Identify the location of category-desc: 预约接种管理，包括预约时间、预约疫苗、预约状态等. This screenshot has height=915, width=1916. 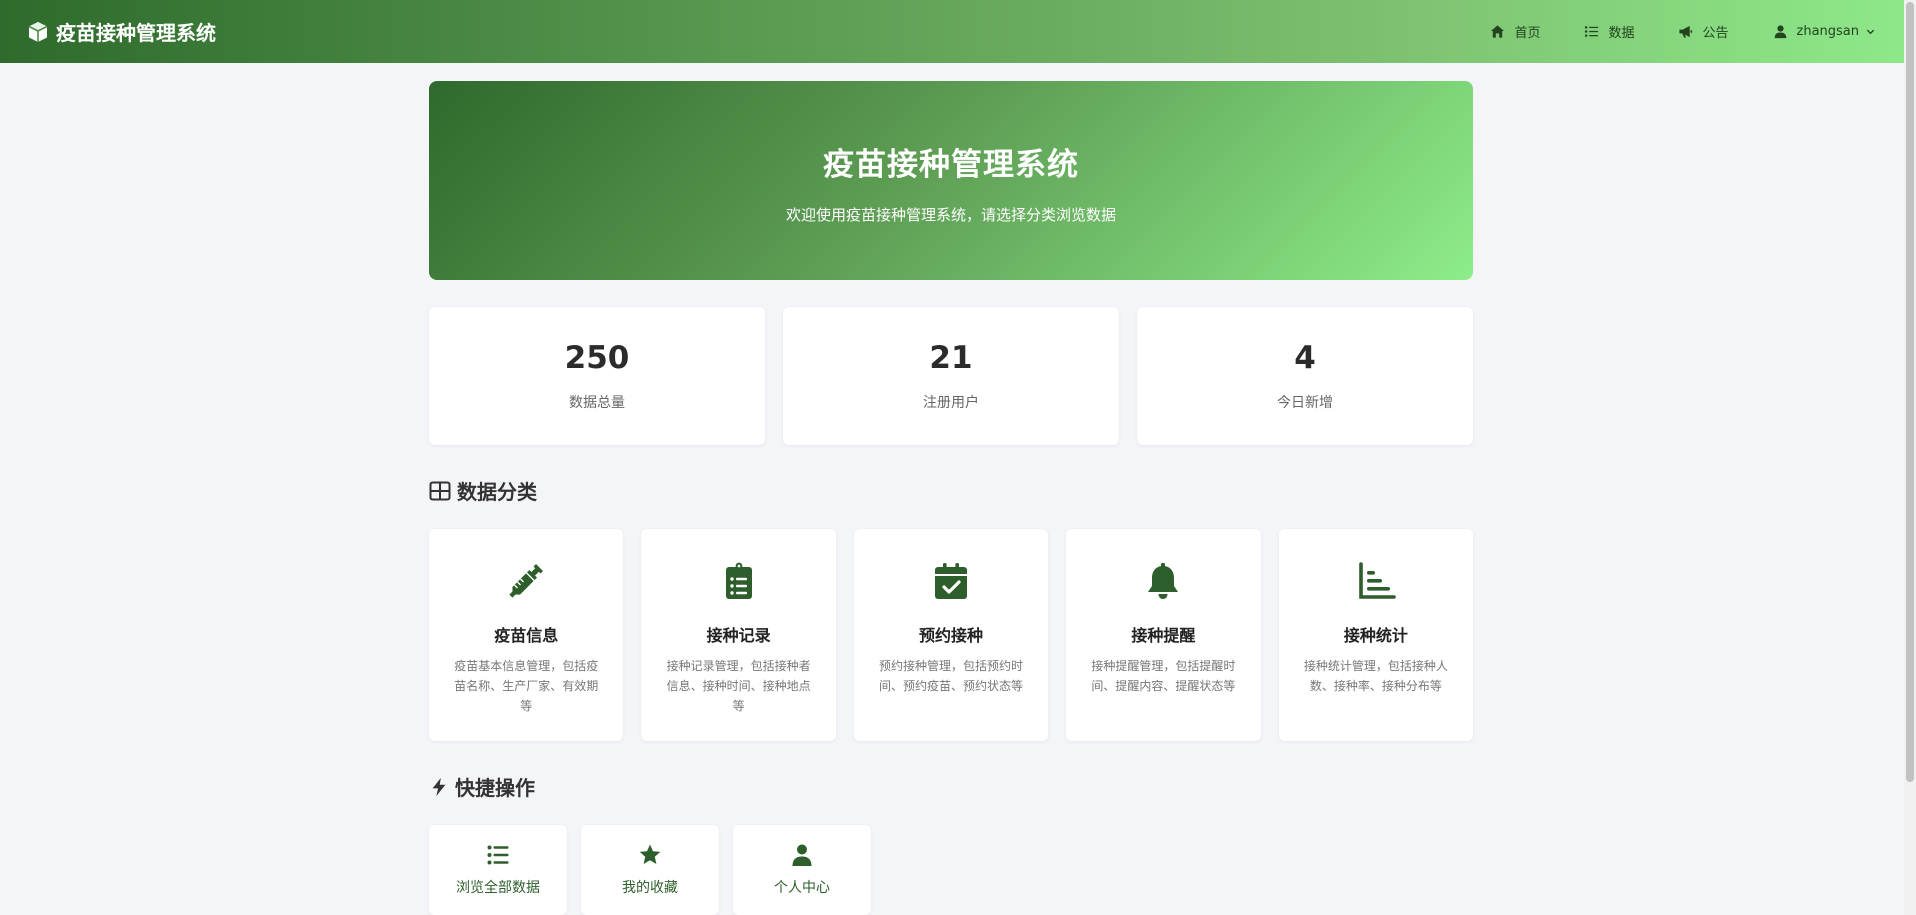
(951, 676).